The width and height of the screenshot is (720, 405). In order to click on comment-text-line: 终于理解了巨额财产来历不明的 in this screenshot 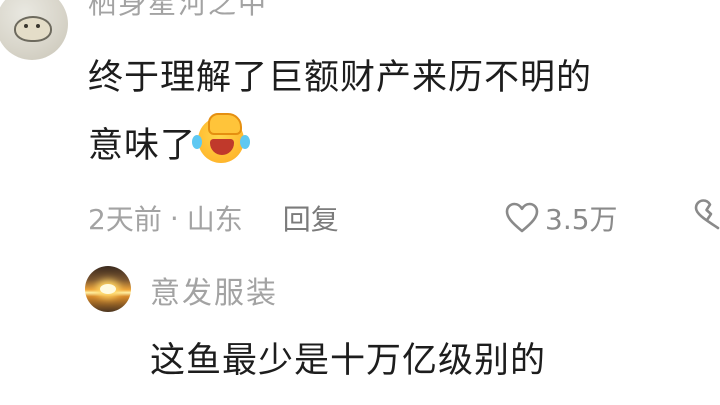, I will do `click(340, 78)`.